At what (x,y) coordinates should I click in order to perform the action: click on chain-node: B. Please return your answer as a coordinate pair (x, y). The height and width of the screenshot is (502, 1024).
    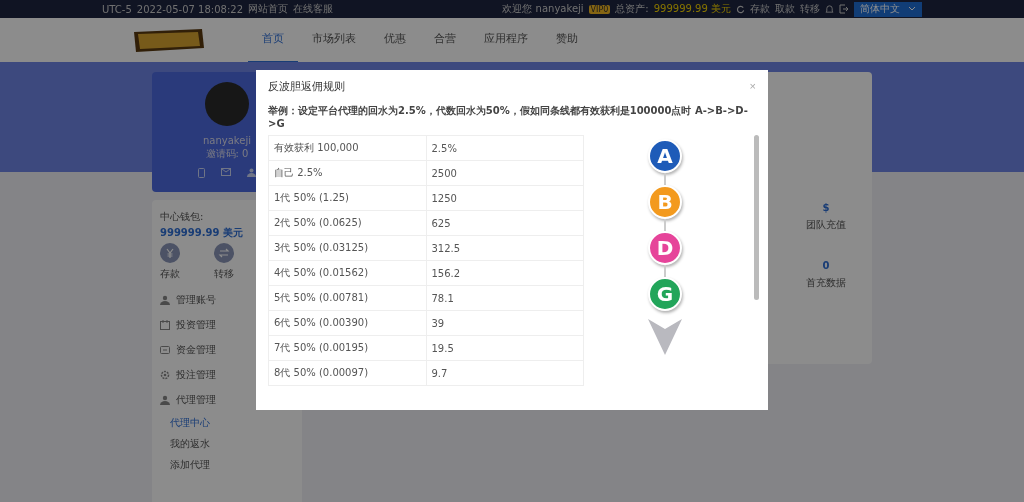
    Looking at the image, I should click on (665, 202).